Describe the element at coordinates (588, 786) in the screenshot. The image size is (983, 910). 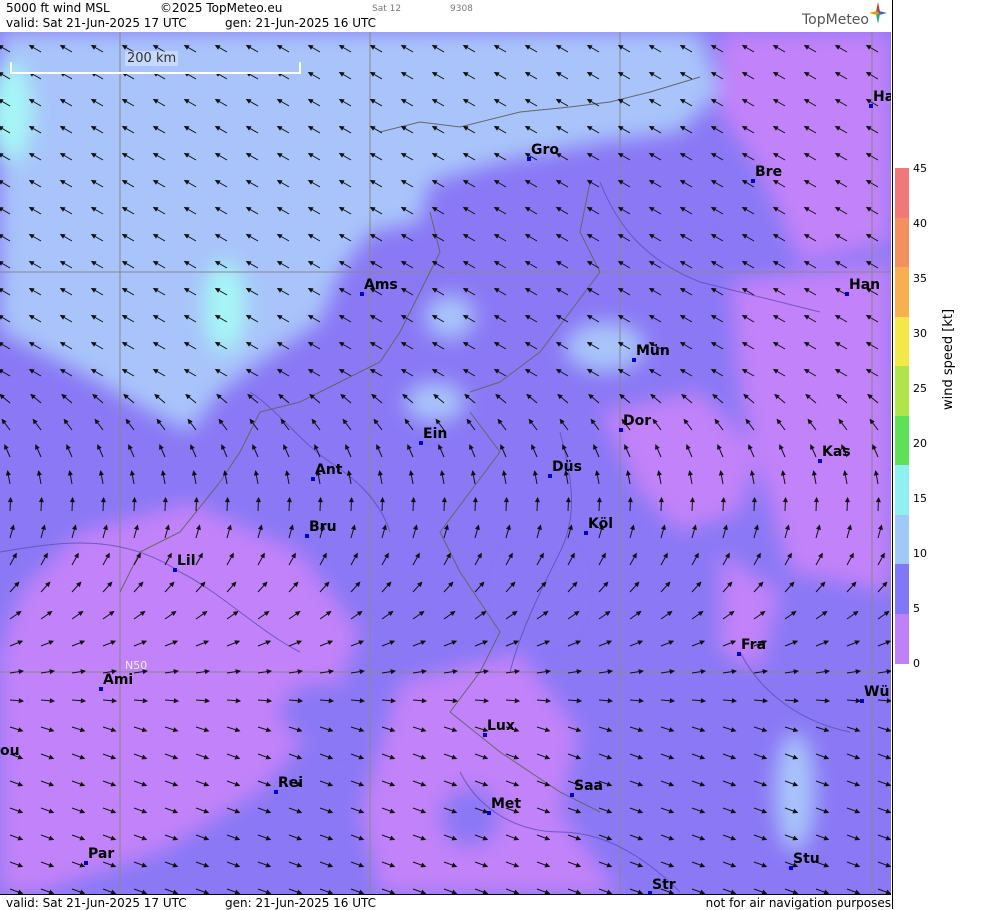
I see `city-label: Saa` at that location.